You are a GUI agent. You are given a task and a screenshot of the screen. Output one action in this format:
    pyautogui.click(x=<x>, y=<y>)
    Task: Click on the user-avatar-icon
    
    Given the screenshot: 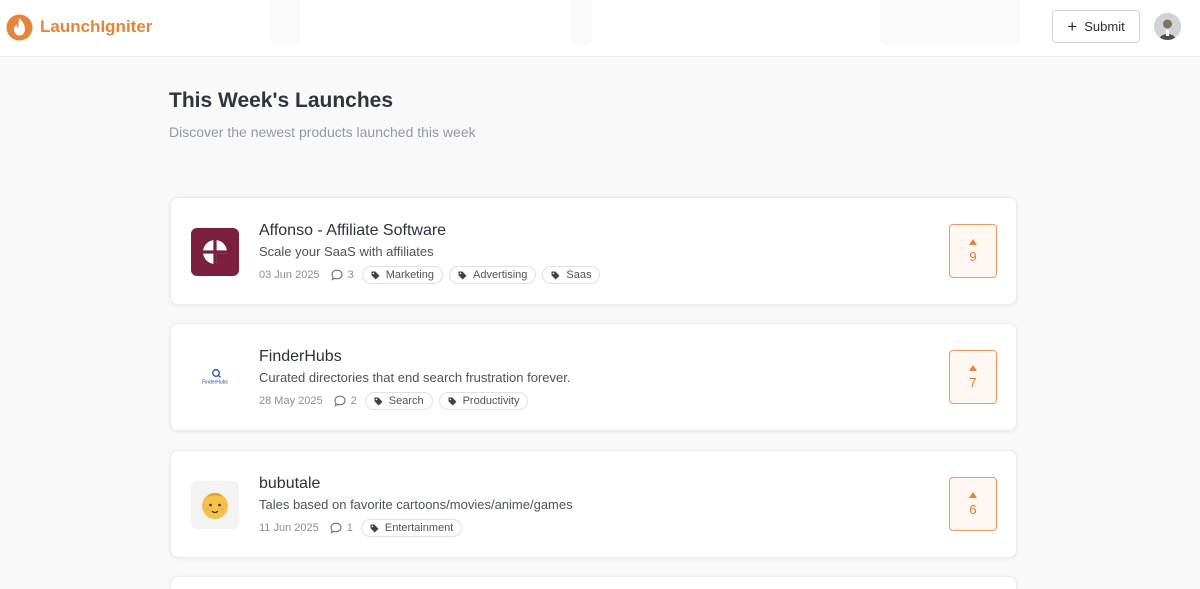 What is the action you would take?
    pyautogui.click(x=1167, y=26)
    